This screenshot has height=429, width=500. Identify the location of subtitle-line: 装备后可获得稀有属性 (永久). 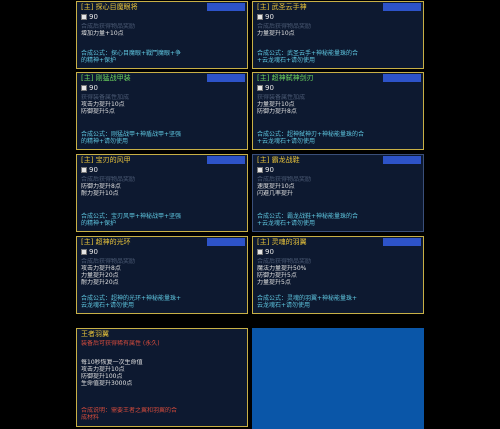
(120, 343).